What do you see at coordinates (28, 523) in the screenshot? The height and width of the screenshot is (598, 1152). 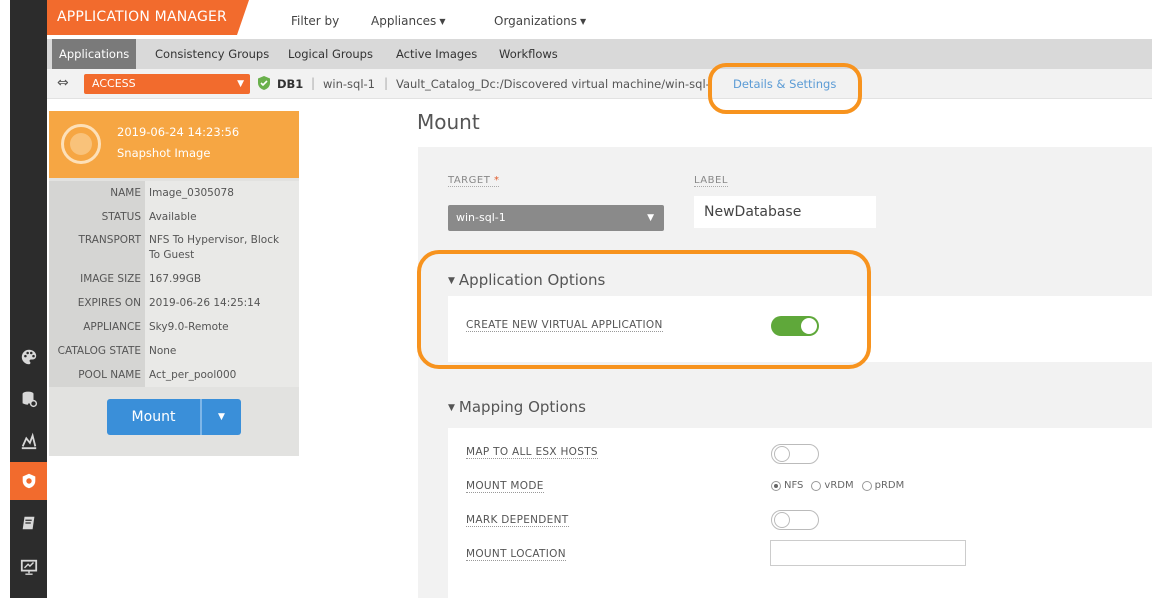 I see `book-icon` at bounding box center [28, 523].